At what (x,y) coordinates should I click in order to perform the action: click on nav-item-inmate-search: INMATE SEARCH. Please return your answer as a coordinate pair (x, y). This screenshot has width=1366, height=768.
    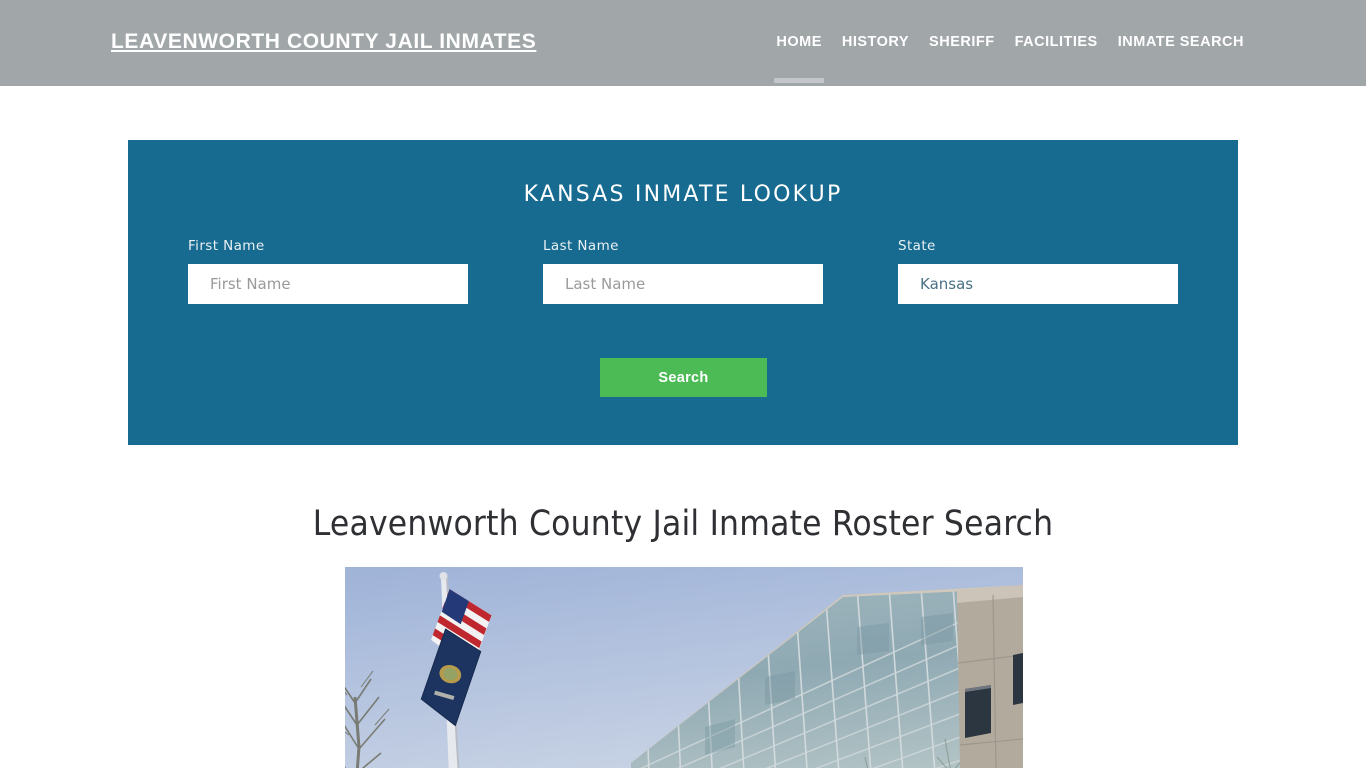
    Looking at the image, I should click on (1181, 42).